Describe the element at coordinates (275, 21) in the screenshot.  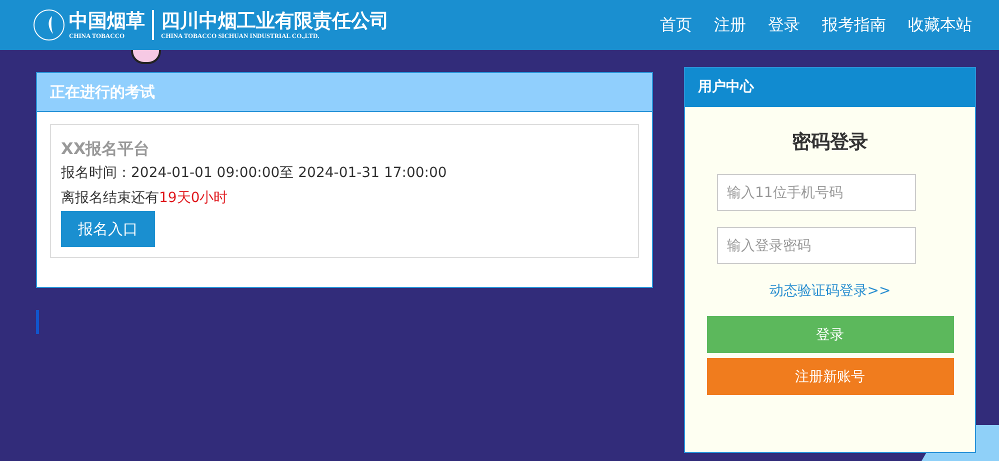
I see `logo-company-text: 四川中烟工业有限责任公司` at that location.